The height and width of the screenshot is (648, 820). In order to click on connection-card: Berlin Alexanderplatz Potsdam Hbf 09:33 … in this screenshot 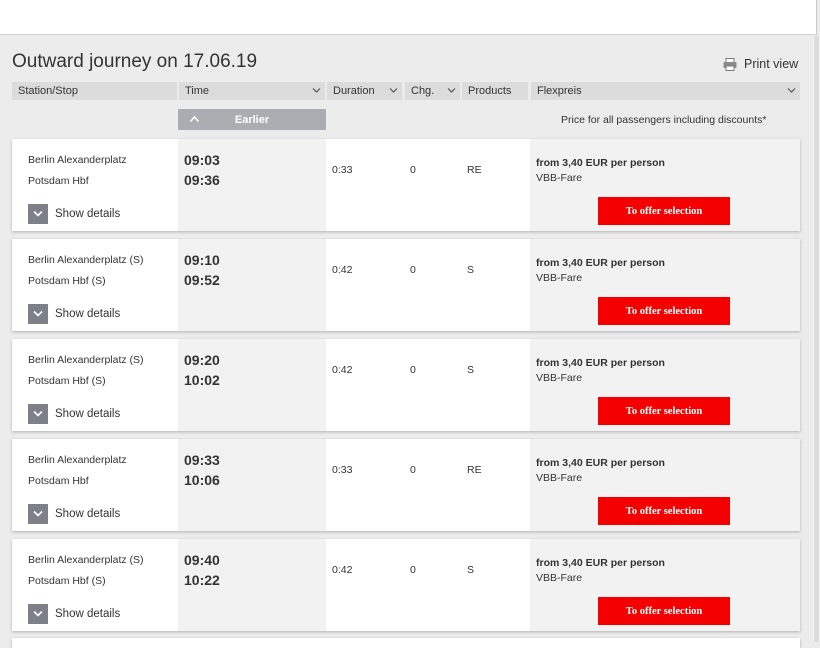, I will do `click(406, 485)`.